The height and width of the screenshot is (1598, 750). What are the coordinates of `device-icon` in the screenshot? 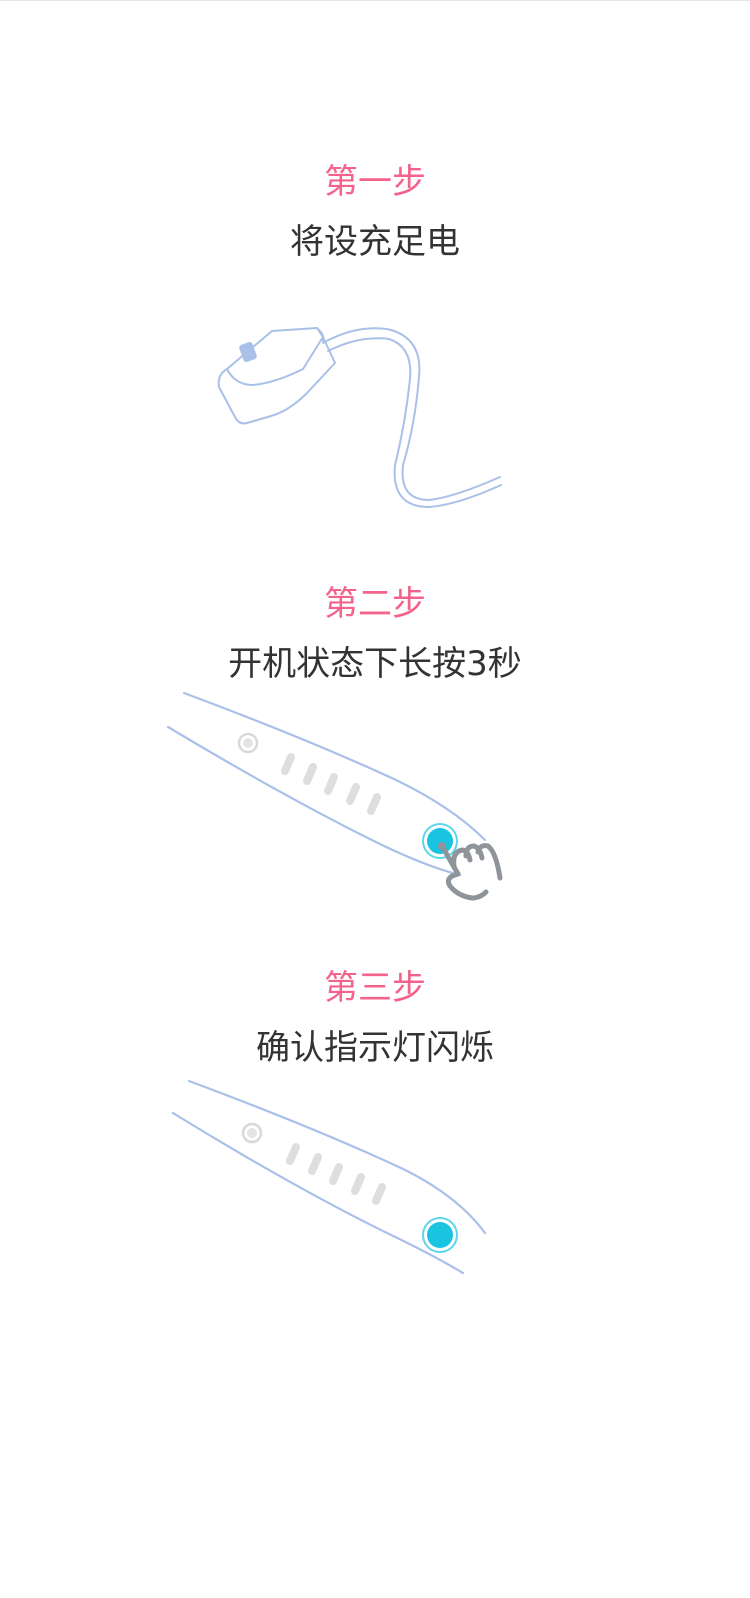 It's located at (329, 1177).